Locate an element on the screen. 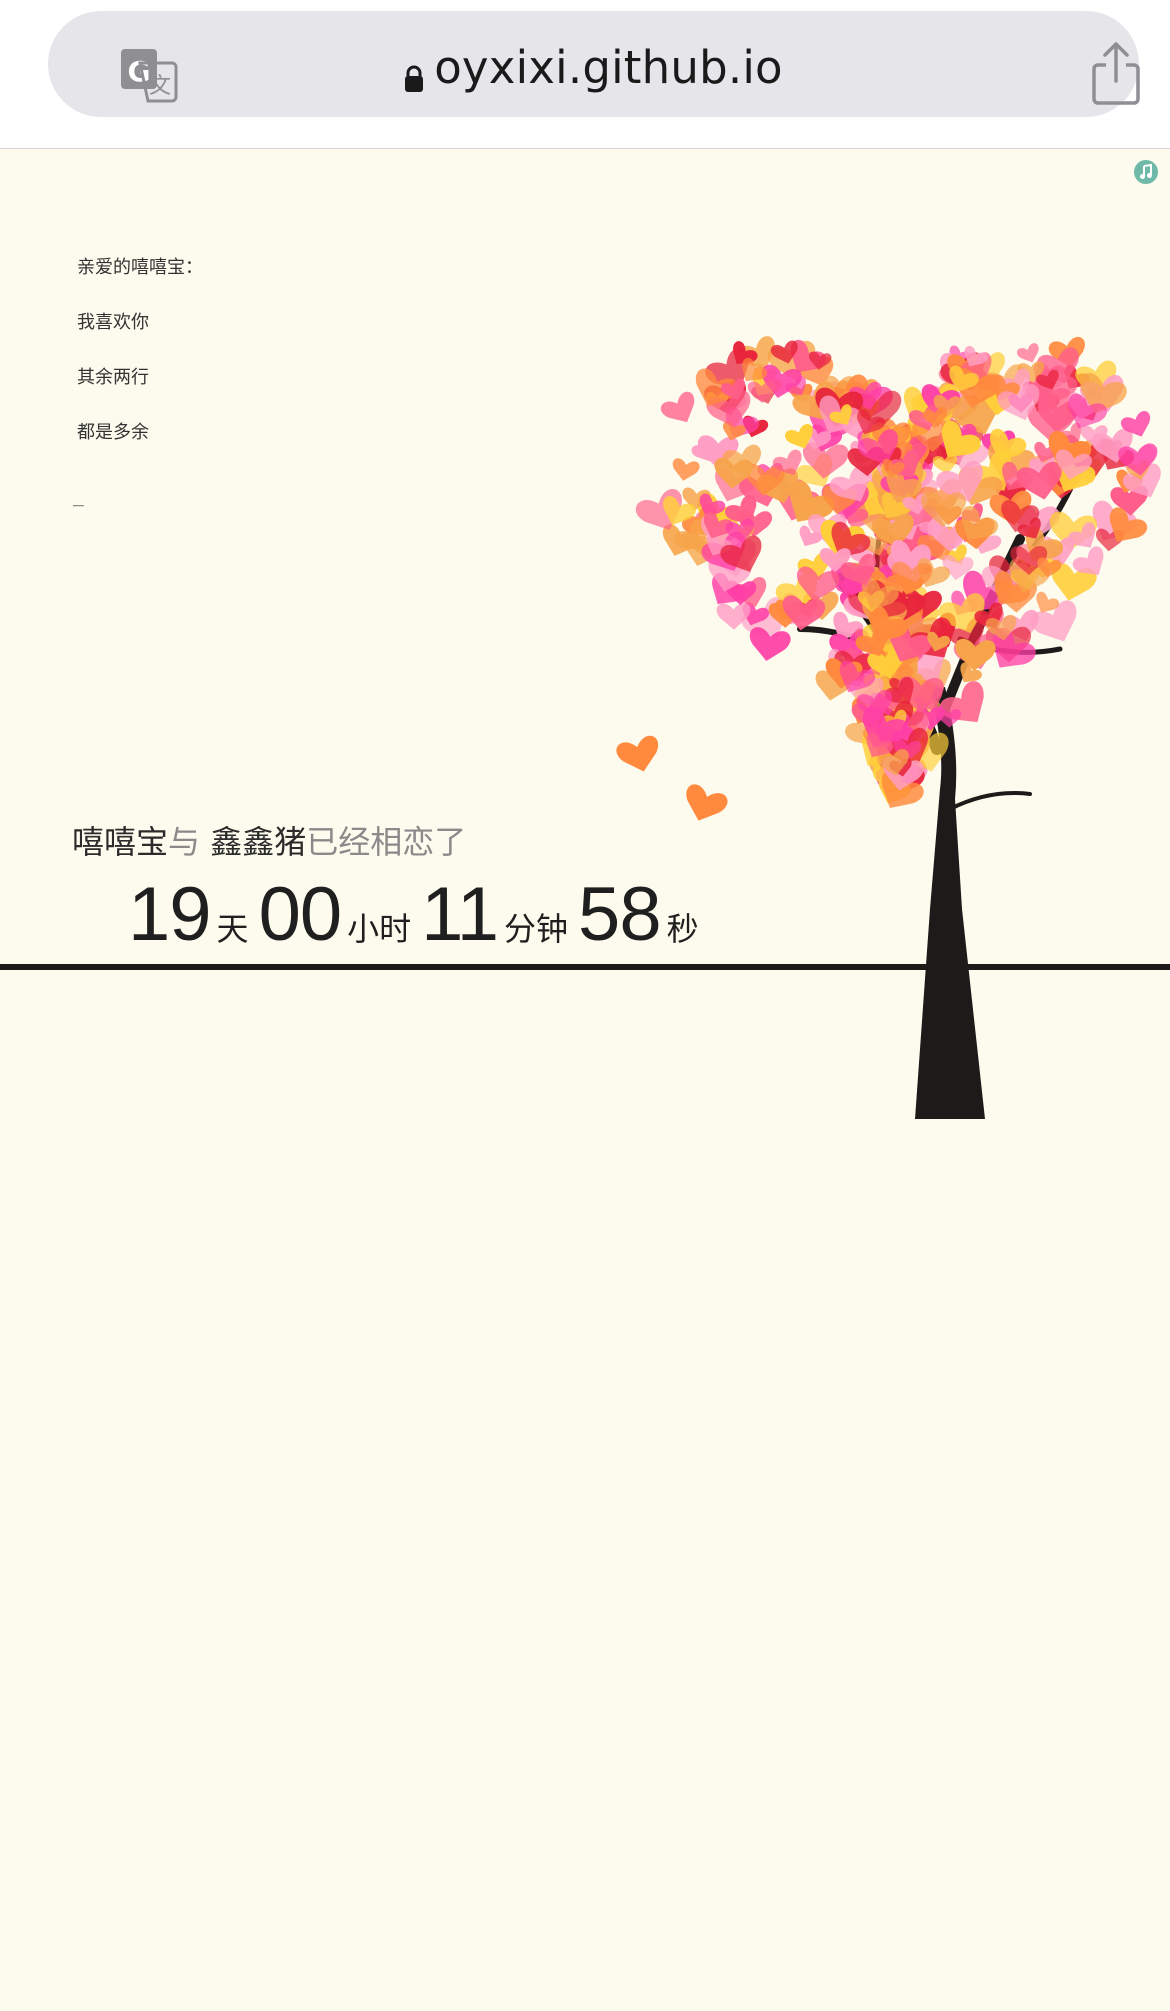 Image resolution: width=1170 pixels, height=2011 pixels. days-value: 19 is located at coordinates (170, 914).